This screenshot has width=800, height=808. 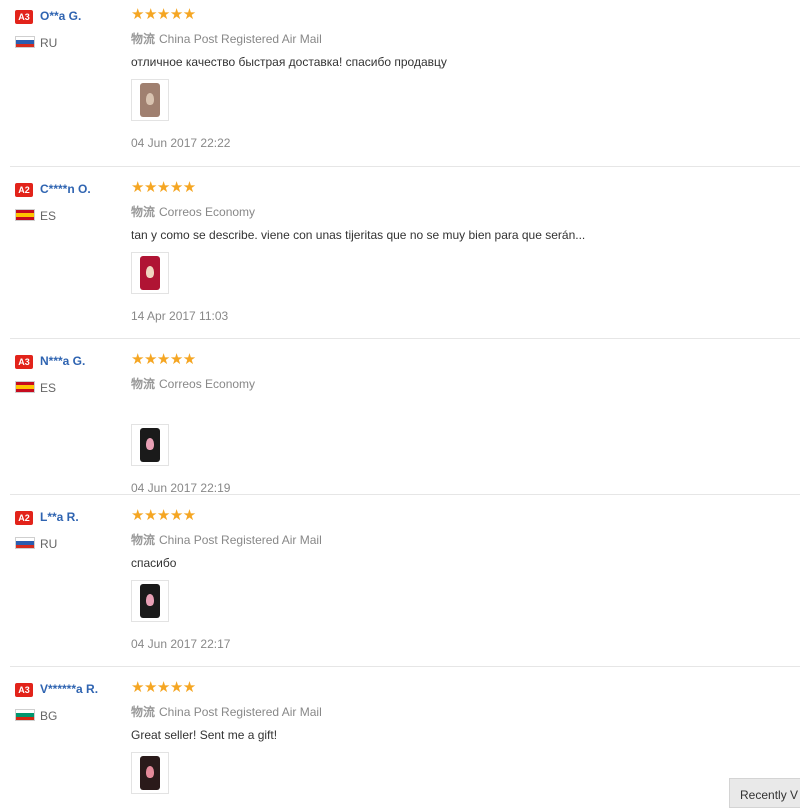 I want to click on recently-viewed-button: Recently V, so click(x=764, y=793).